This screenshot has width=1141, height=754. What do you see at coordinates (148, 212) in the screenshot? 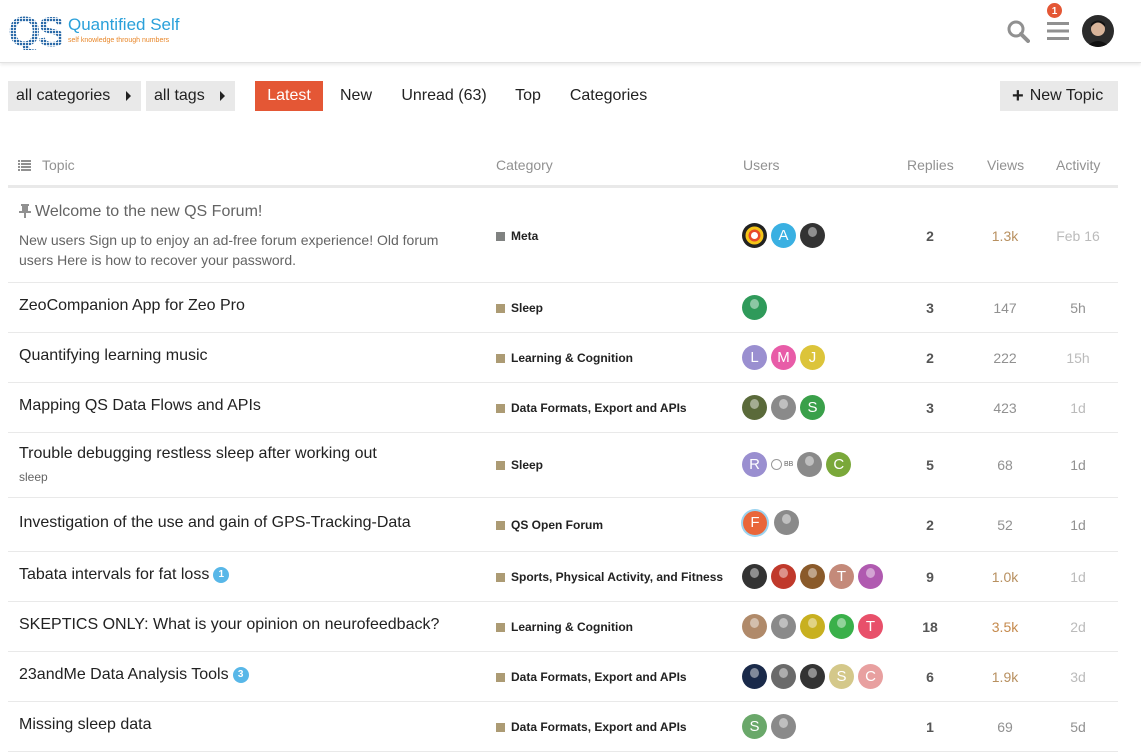
I see `topic-title: Welcome to the new QS Forum!` at bounding box center [148, 212].